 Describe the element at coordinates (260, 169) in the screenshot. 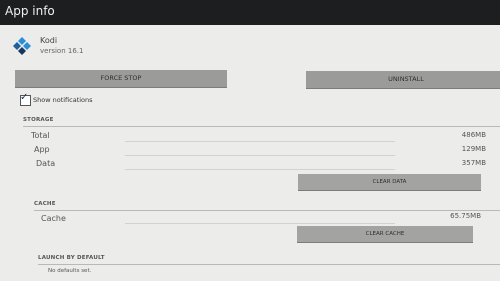

I see `storage-data-leader` at that location.